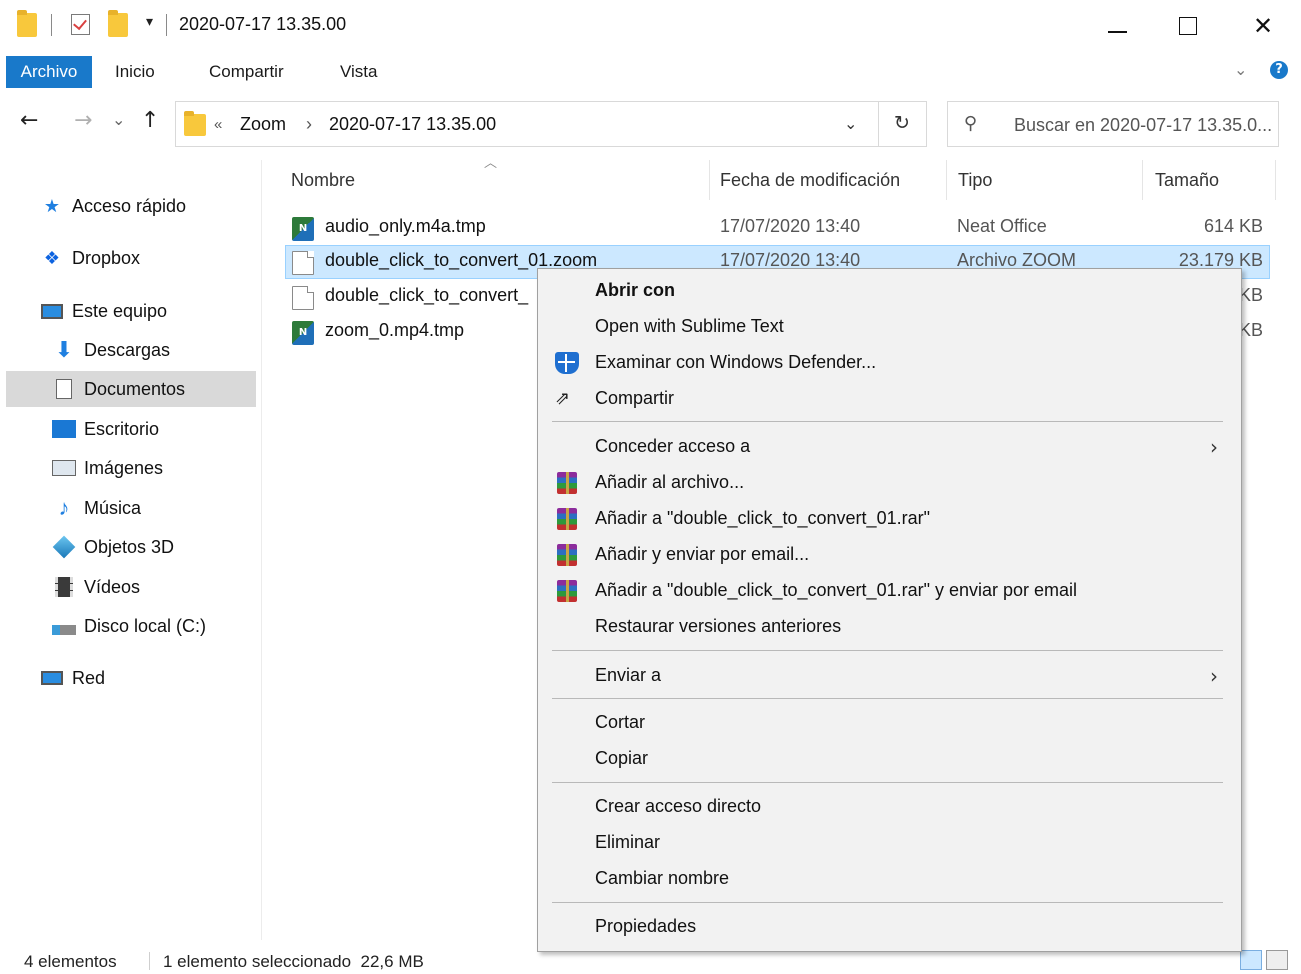 Image resolution: width=1301 pixels, height=974 pixels. I want to click on cube-icon, so click(64, 547).